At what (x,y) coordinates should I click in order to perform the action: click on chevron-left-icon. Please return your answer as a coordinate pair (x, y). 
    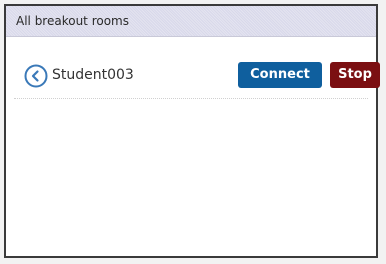
    Looking at the image, I should click on (36, 76).